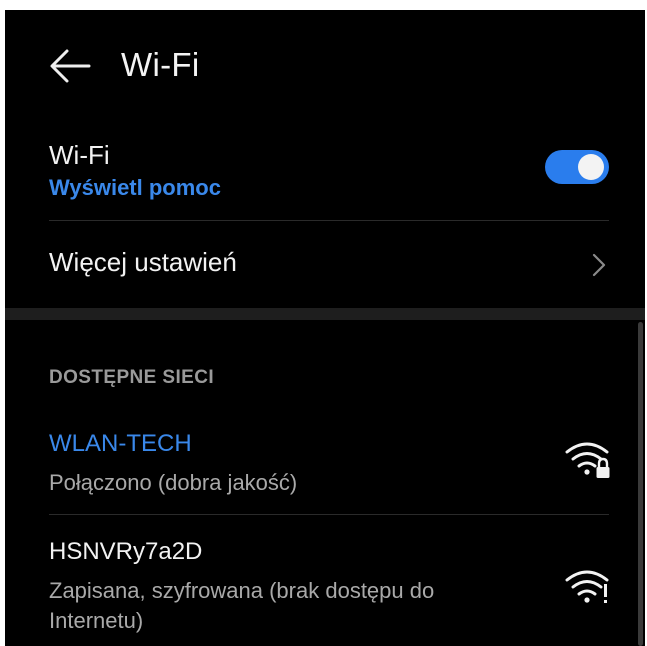 The width and height of the screenshot is (647, 646). What do you see at coordinates (79, 155) in the screenshot?
I see `wifi-toggle-label: Wi-Fi` at bounding box center [79, 155].